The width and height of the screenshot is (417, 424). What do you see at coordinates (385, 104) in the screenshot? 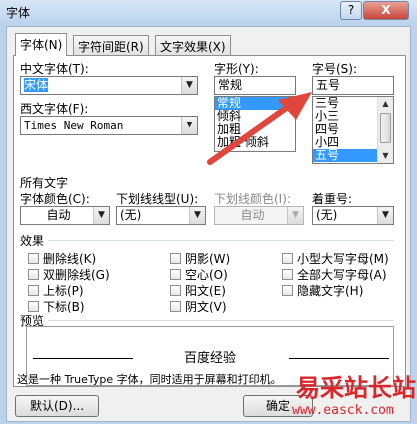
I see `scroll-up-icon: ▲` at bounding box center [385, 104].